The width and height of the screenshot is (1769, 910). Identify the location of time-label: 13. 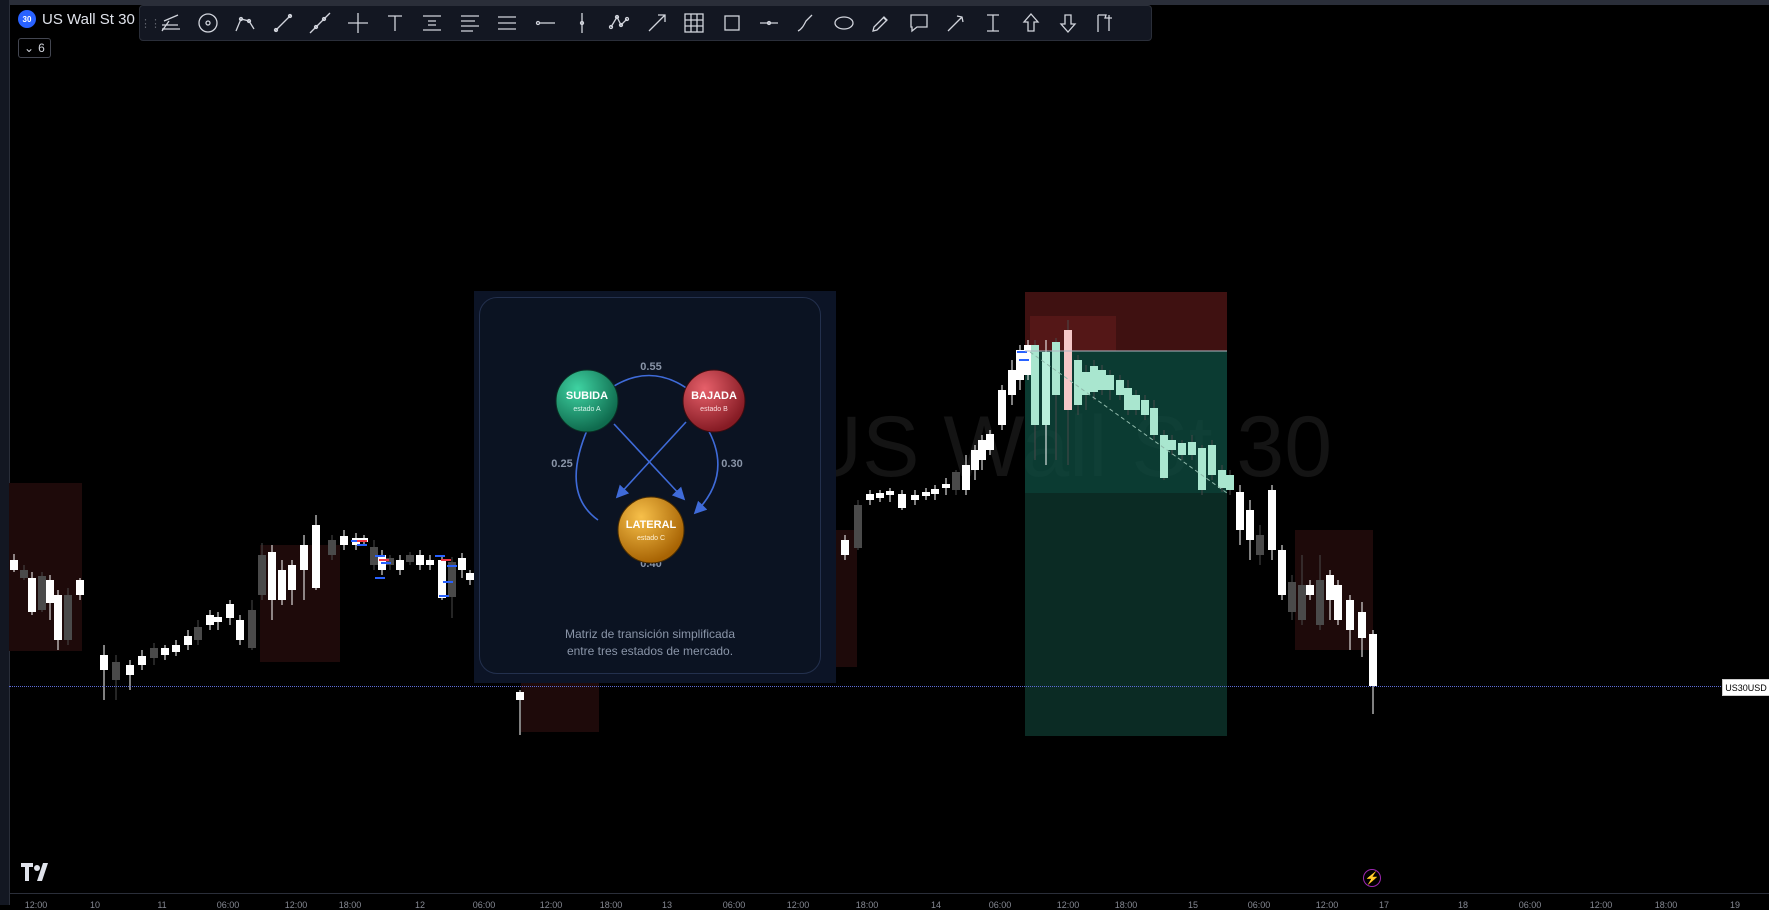
(667, 905).